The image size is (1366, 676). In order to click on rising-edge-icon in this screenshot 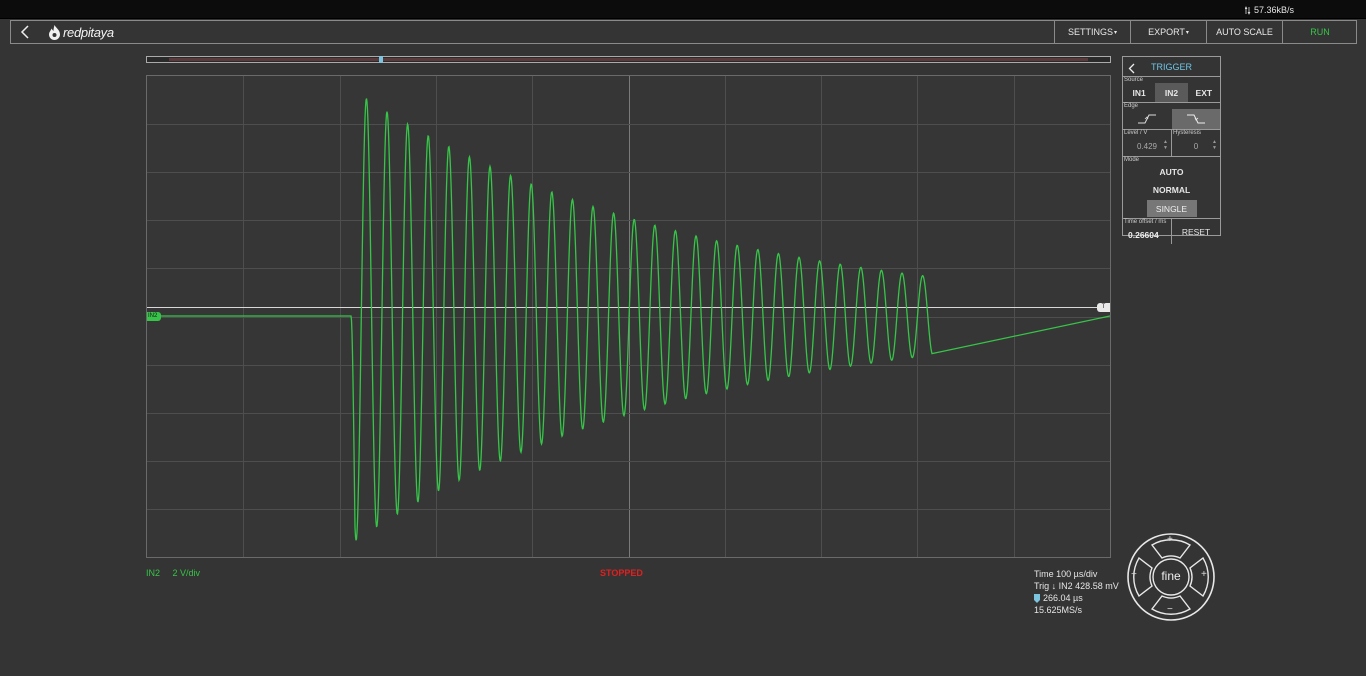, I will do `click(1147, 119)`.